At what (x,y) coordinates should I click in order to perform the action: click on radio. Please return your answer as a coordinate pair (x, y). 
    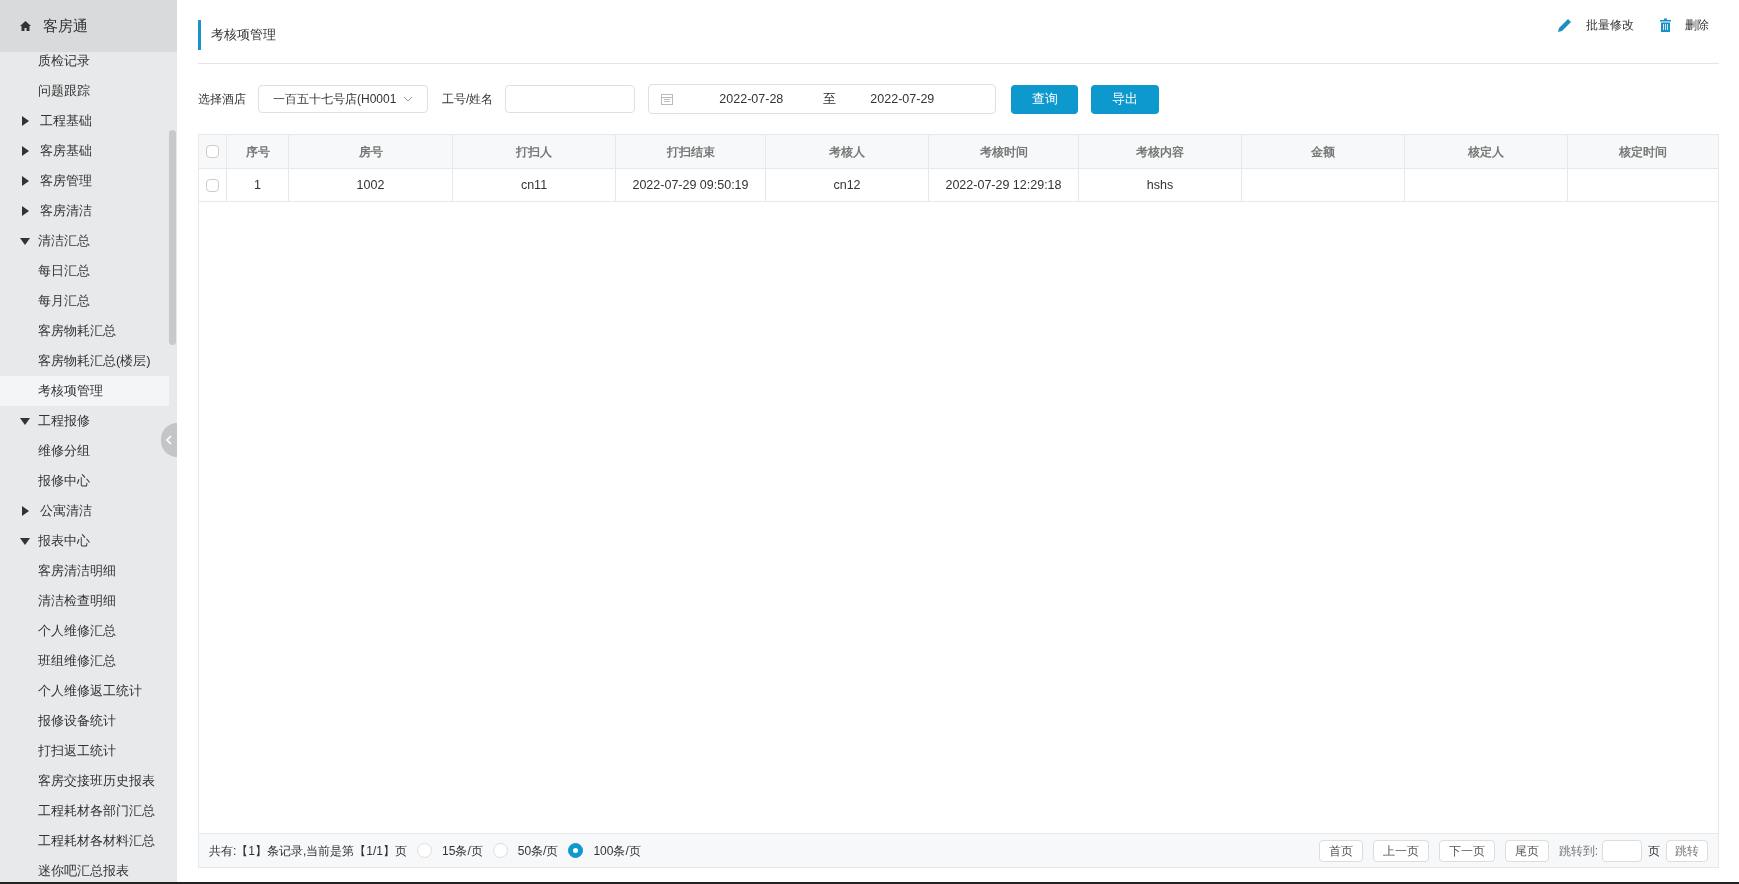
    Looking at the image, I should click on (576, 850).